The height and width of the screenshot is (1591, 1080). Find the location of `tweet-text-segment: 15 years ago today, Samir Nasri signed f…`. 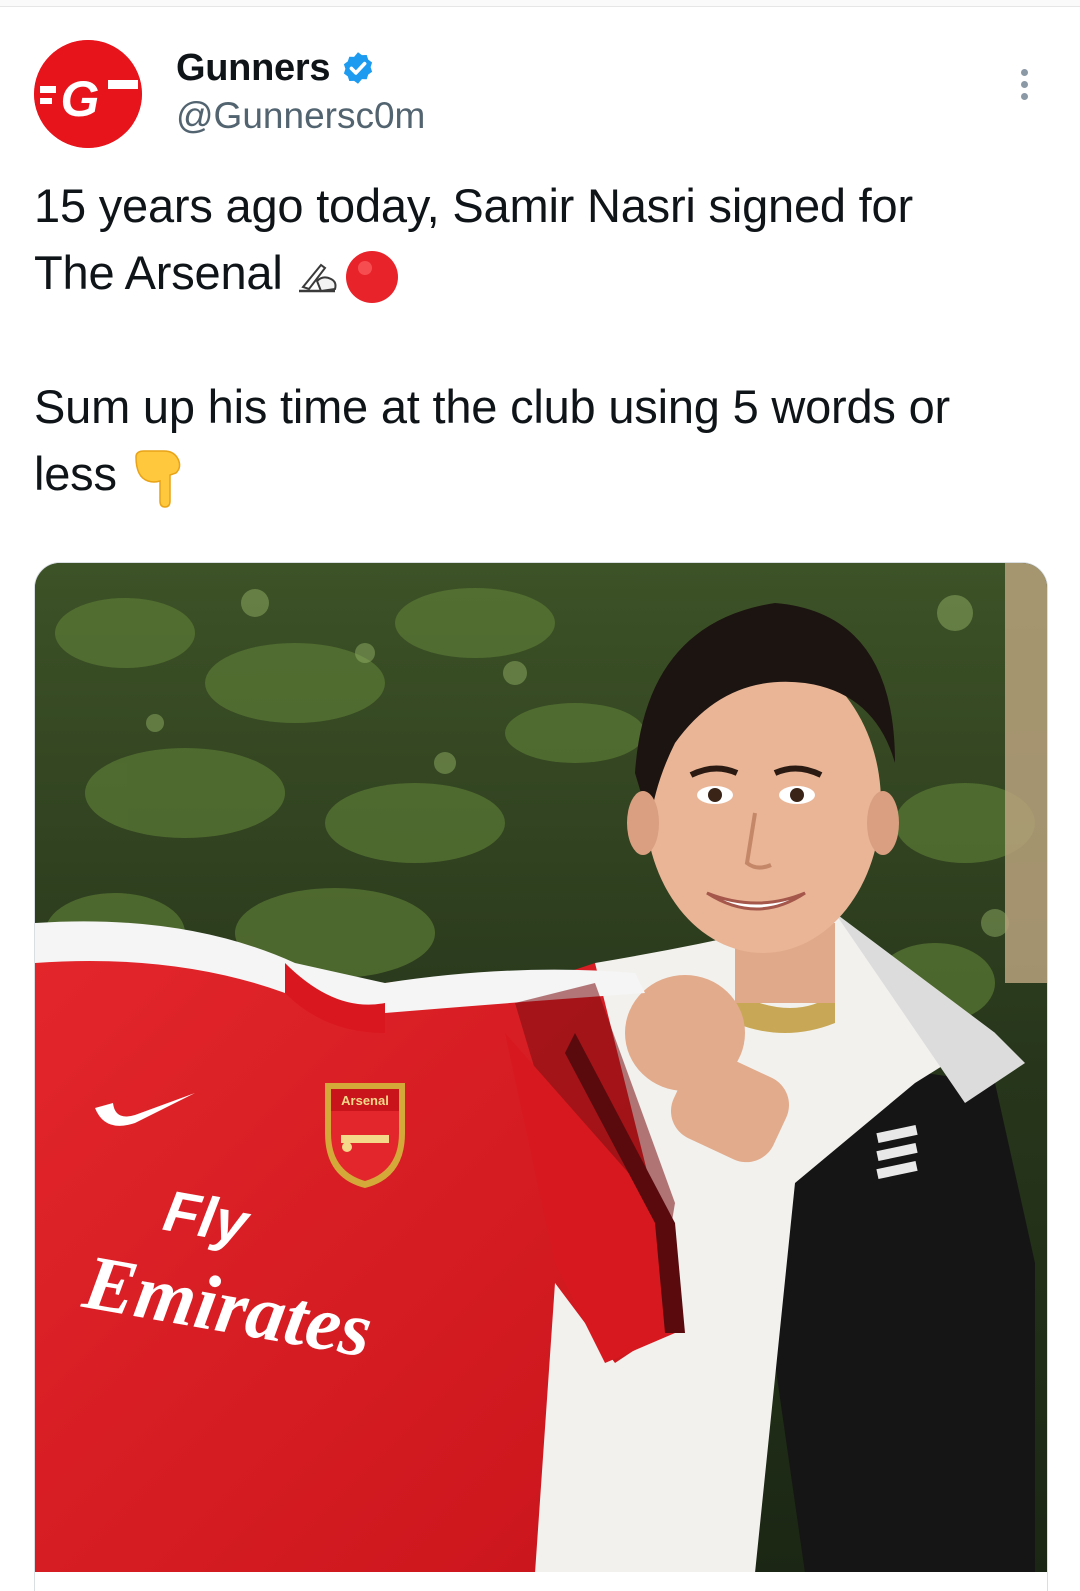

tweet-text-segment: 15 years ago today, Samir Nasri signed f… is located at coordinates (473, 205).